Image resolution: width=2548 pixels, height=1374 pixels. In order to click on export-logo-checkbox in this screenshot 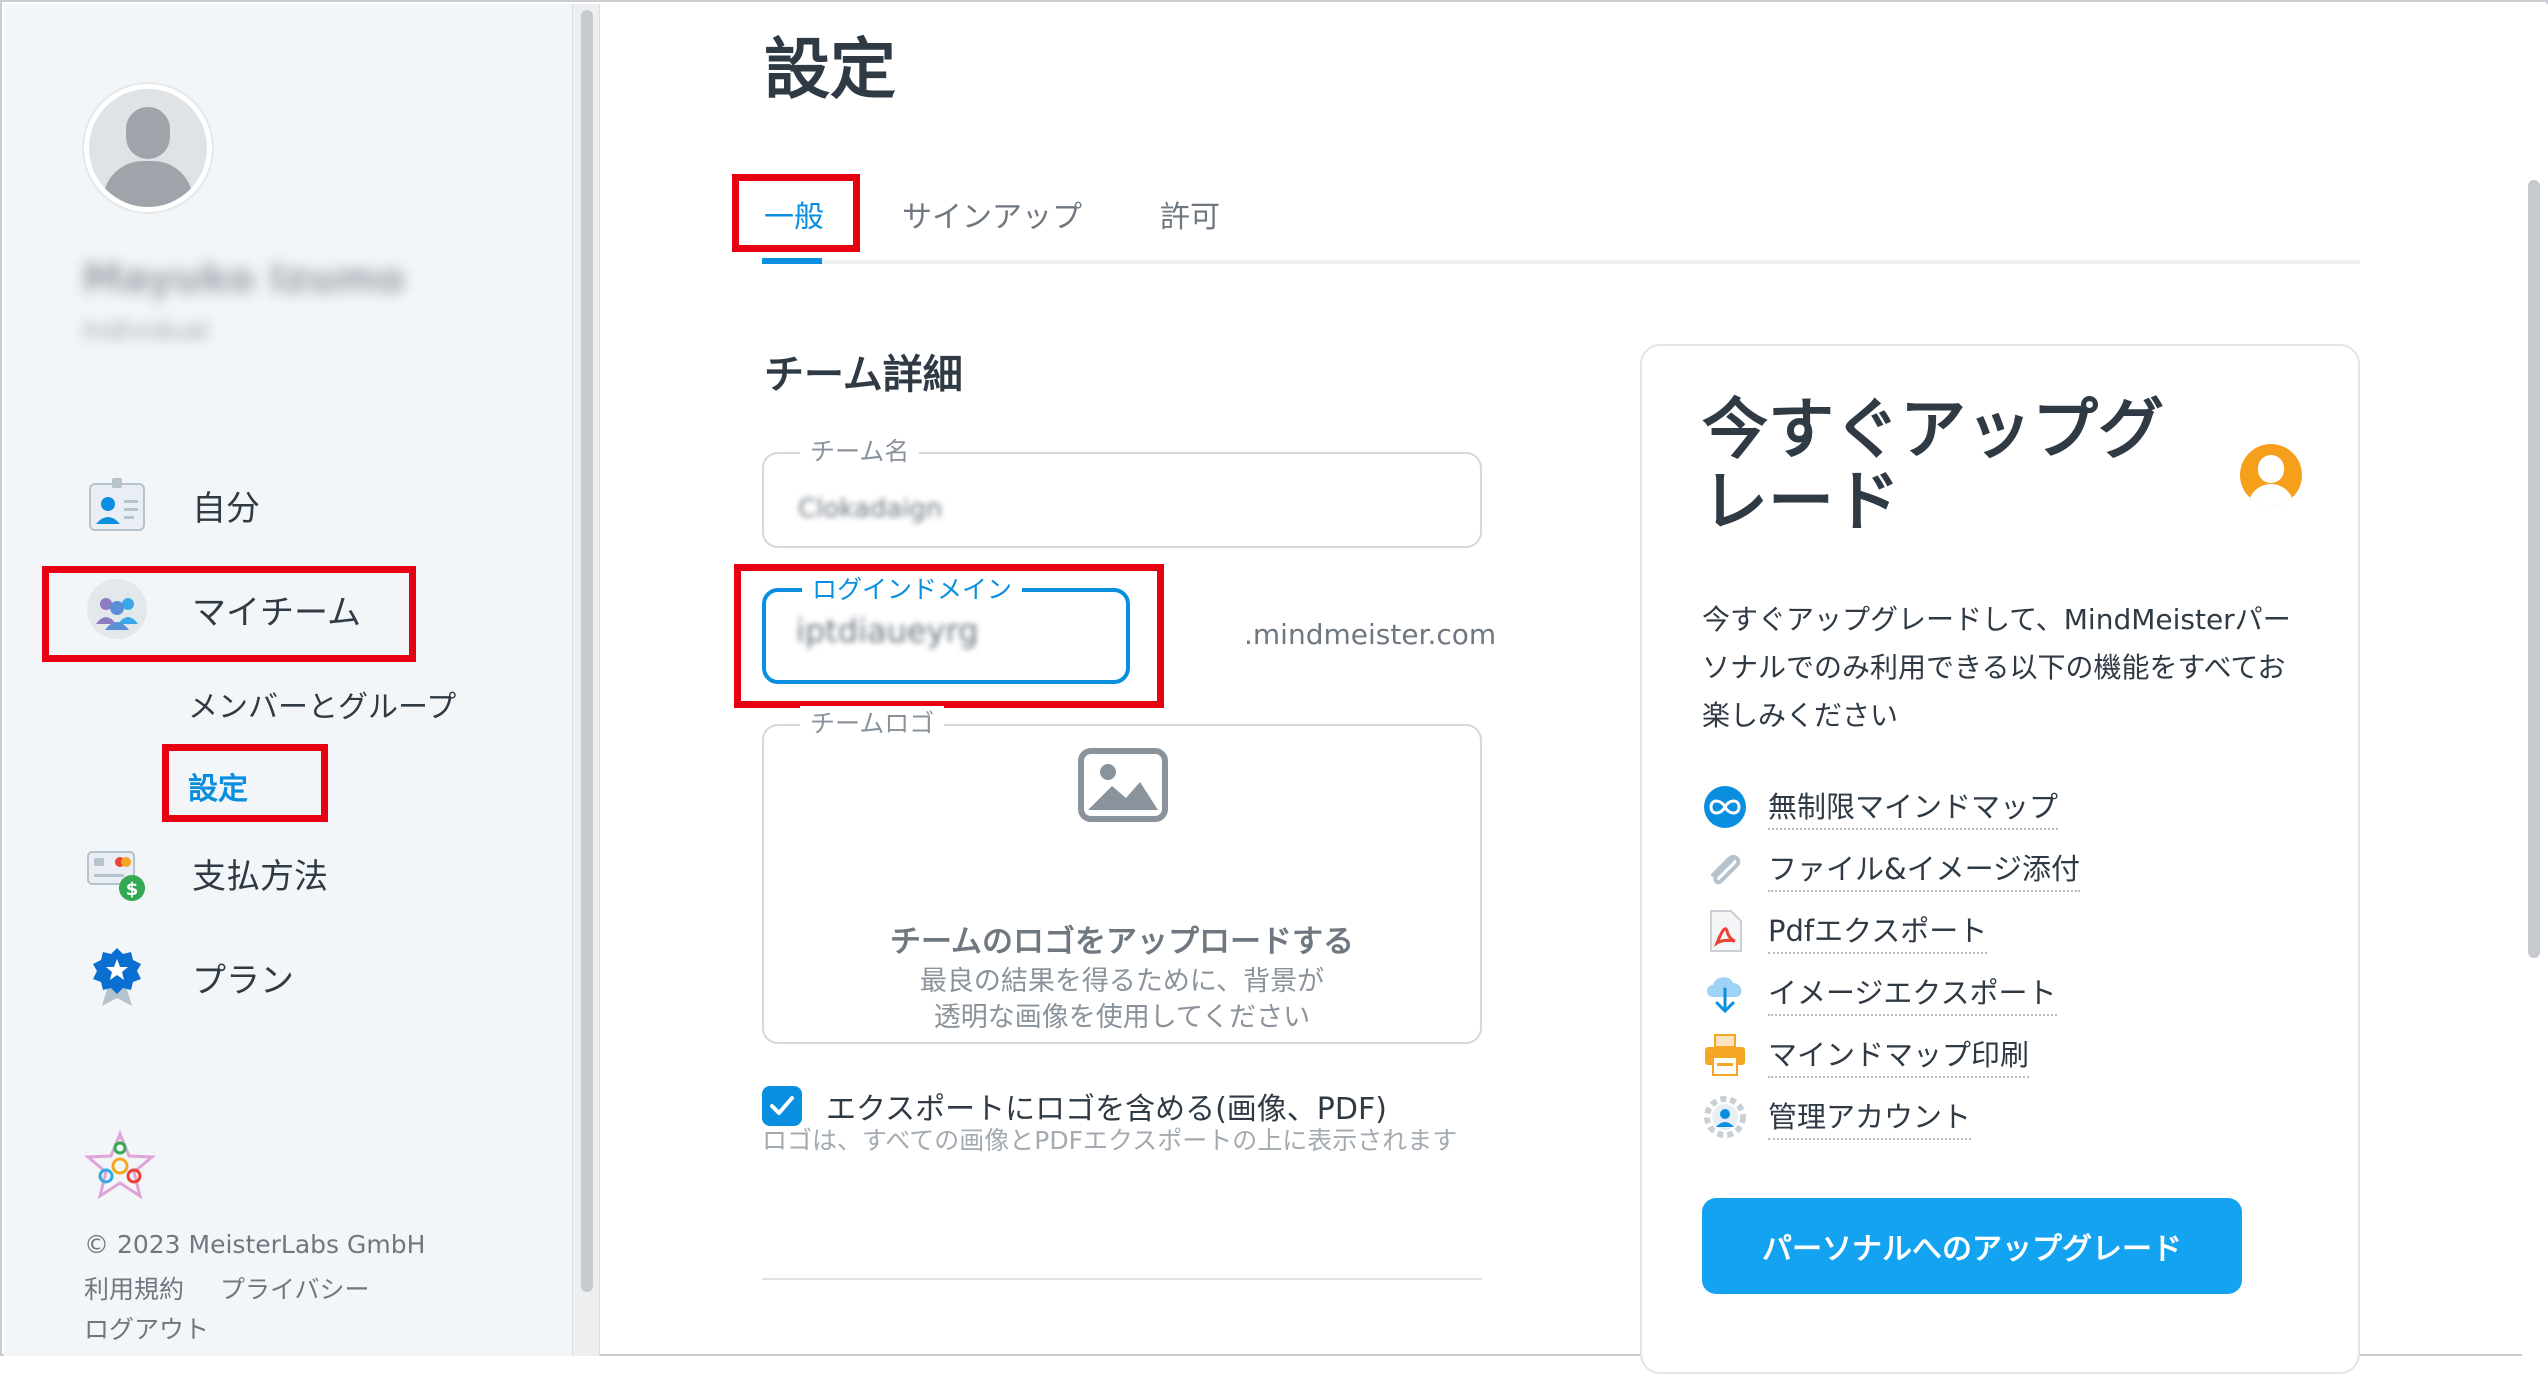, I will do `click(782, 1106)`.